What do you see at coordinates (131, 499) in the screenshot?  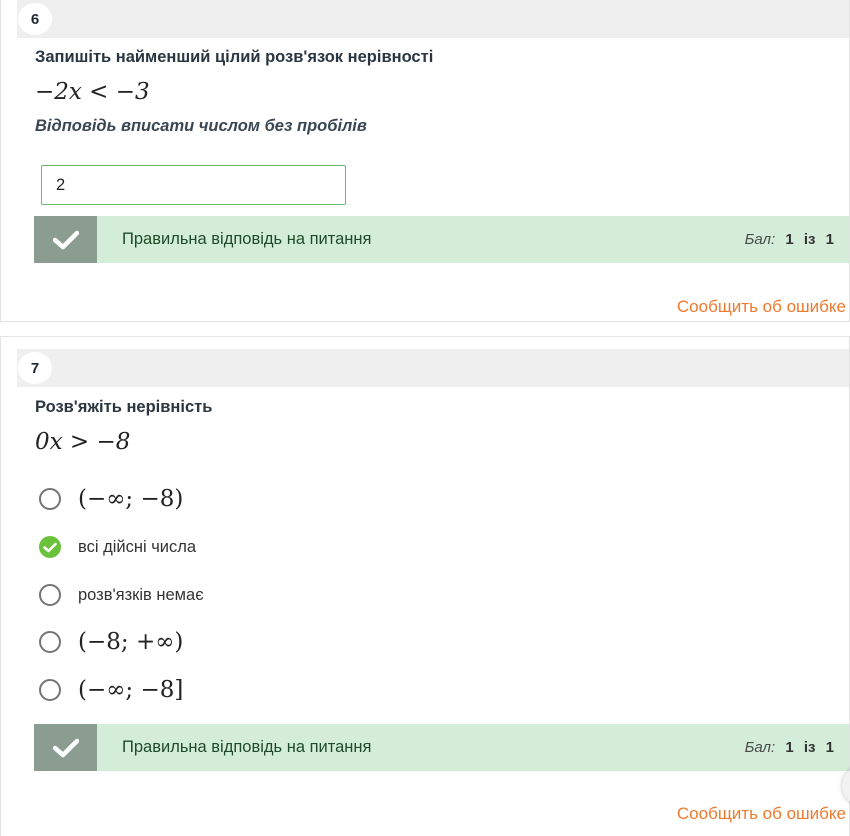 I see `option-label: (−∞; −8)` at bounding box center [131, 499].